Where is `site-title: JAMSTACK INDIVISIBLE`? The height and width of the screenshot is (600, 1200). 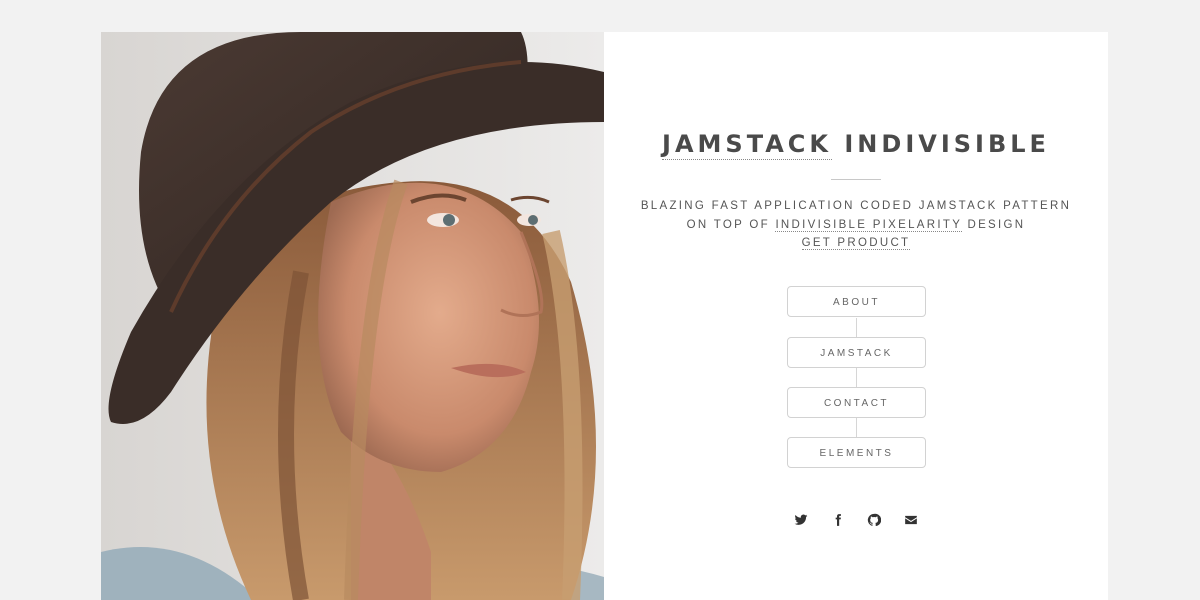
site-title: JAMSTACK INDIVISIBLE is located at coordinates (856, 145).